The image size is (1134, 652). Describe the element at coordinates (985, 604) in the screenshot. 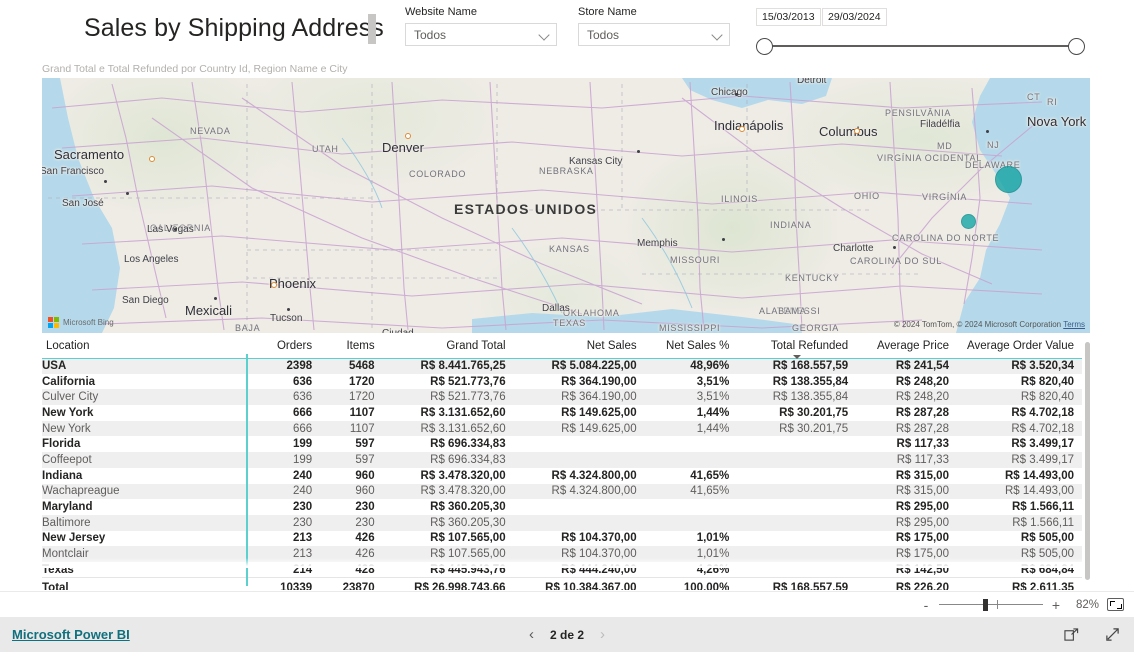

I see `zoom-slider-thumb` at that location.